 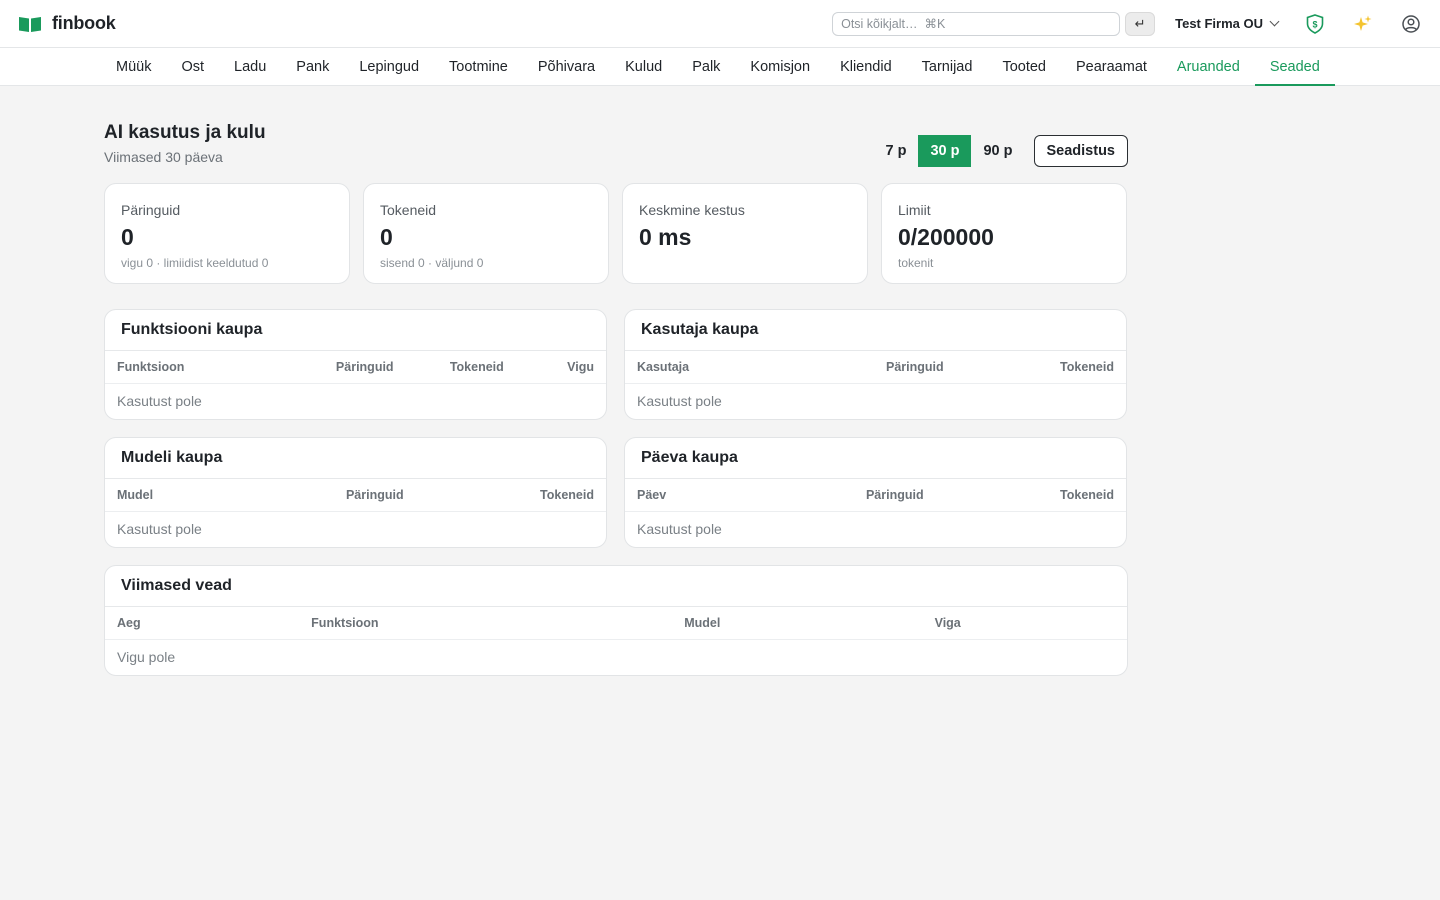 I want to click on card-title: Mudeli kaupa, so click(x=355, y=458).